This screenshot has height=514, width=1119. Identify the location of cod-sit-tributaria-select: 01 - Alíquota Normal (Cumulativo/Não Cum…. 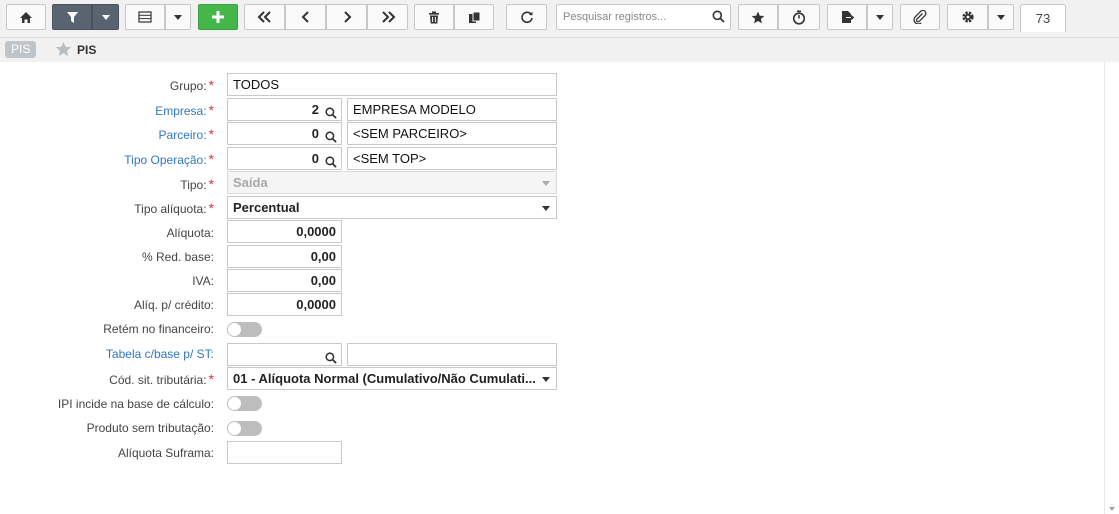
(392, 378).